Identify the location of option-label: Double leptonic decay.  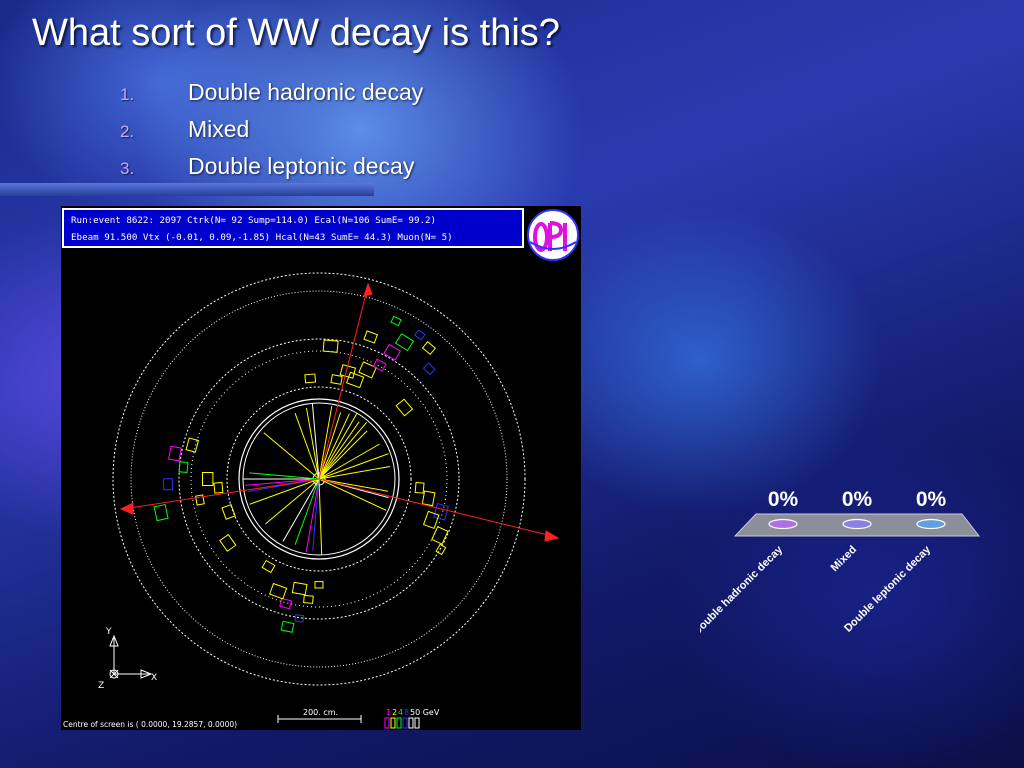
(301, 166).